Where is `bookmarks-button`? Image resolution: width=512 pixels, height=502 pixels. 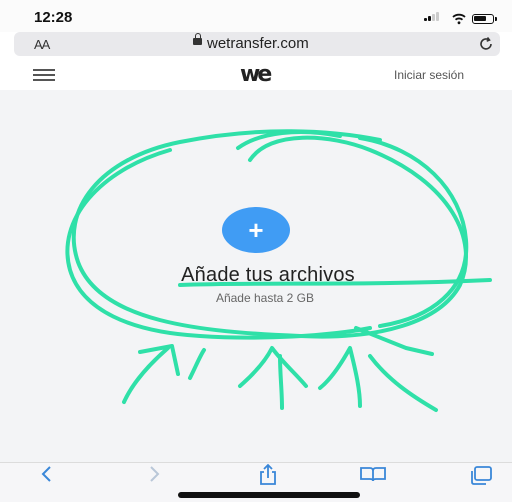 bookmarks-button is located at coordinates (379, 476).